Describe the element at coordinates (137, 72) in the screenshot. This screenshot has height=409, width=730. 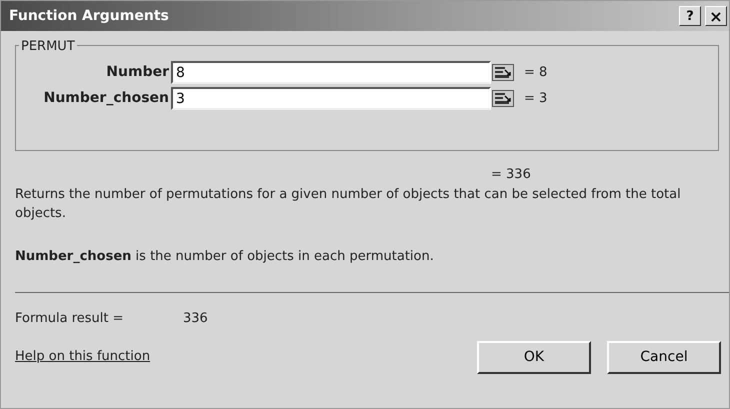
I see `argument-label: Number` at that location.